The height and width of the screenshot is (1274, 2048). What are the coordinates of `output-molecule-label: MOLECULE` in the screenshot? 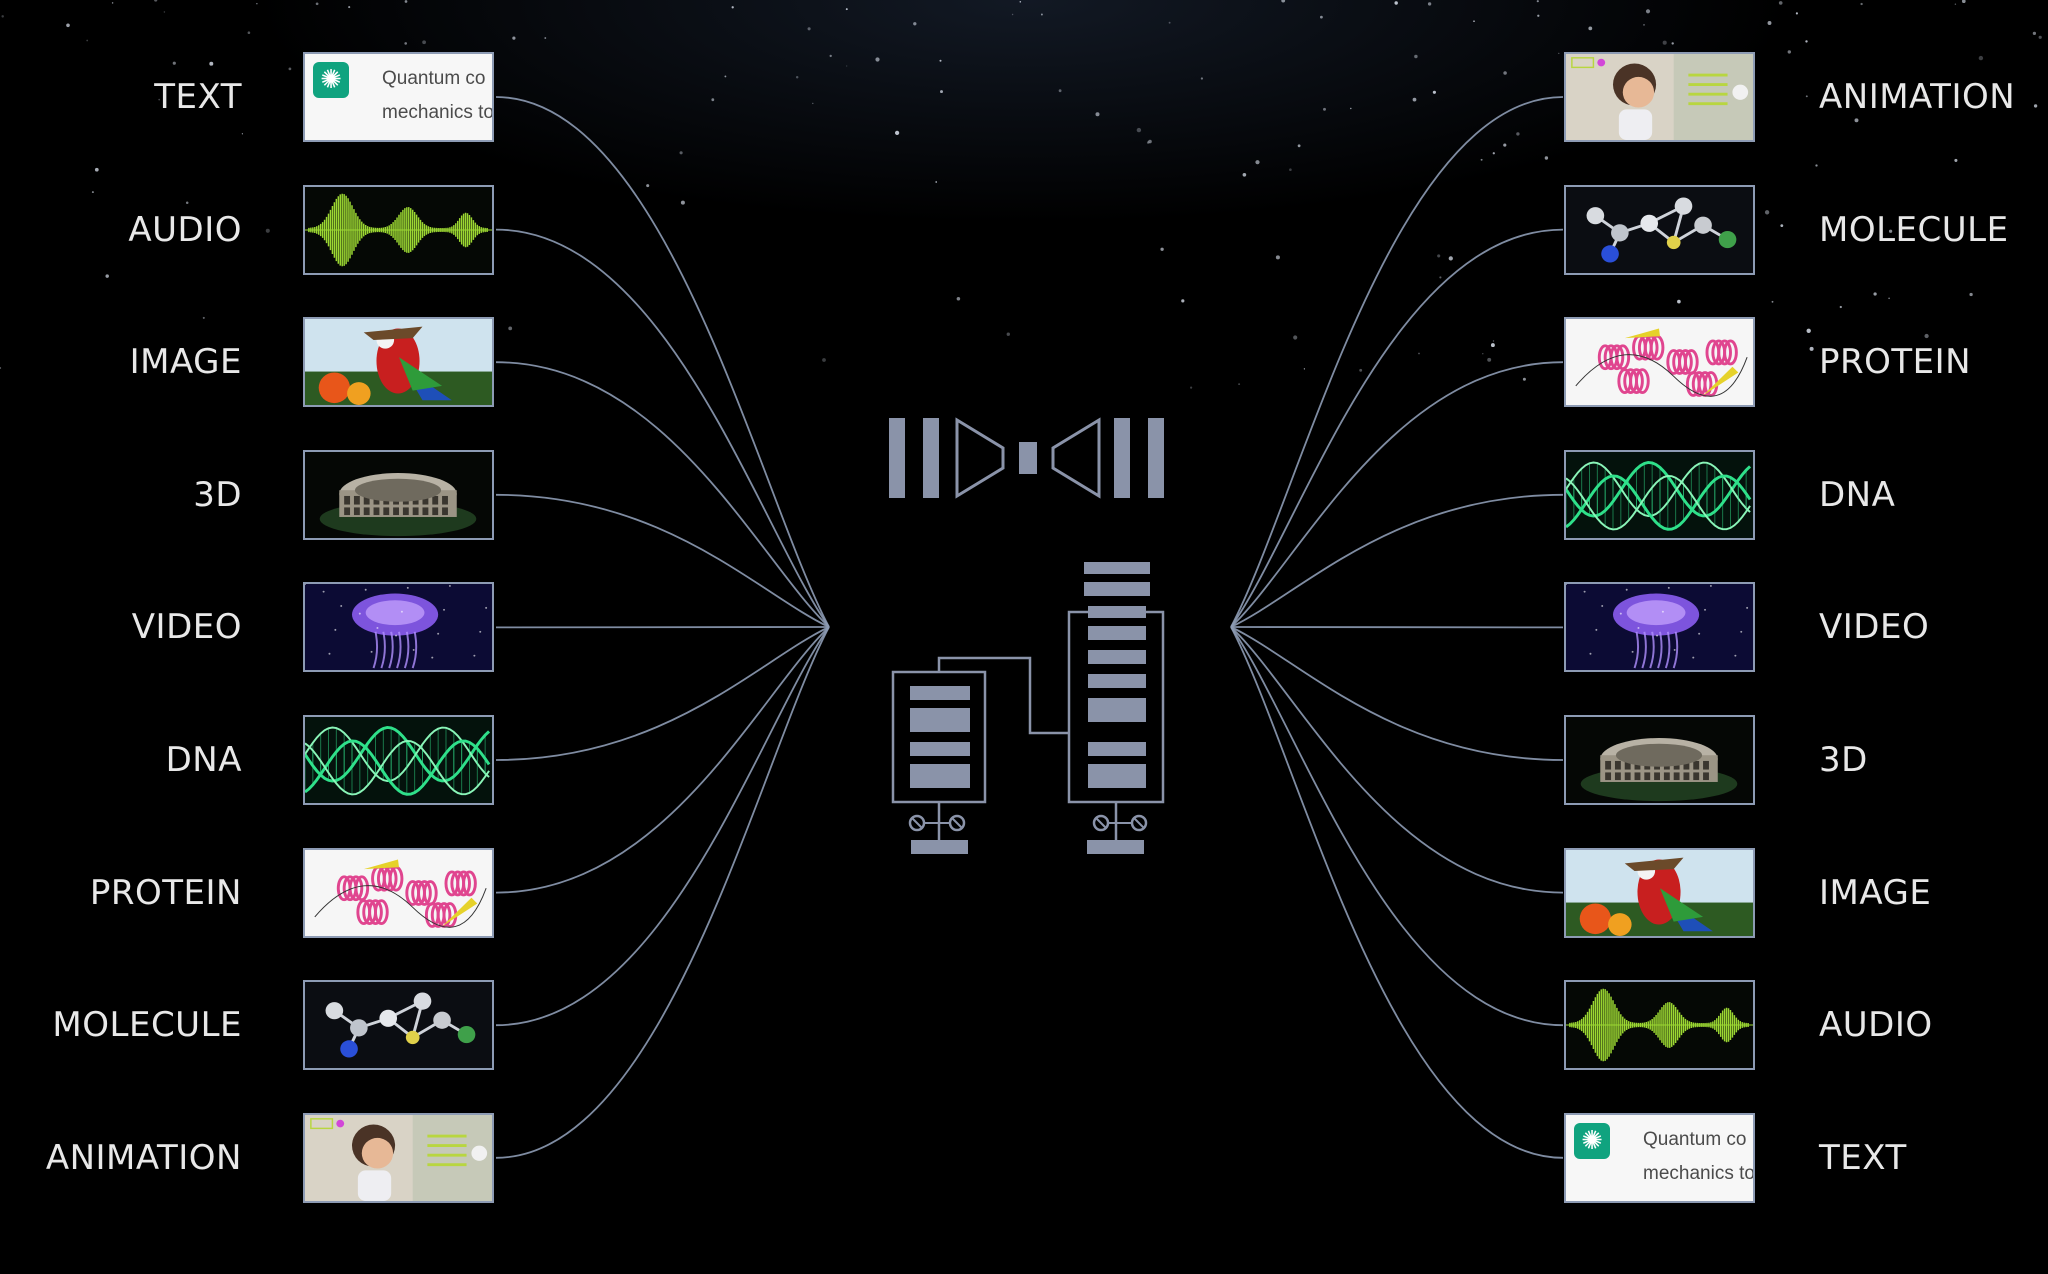 It's located at (1914, 229).